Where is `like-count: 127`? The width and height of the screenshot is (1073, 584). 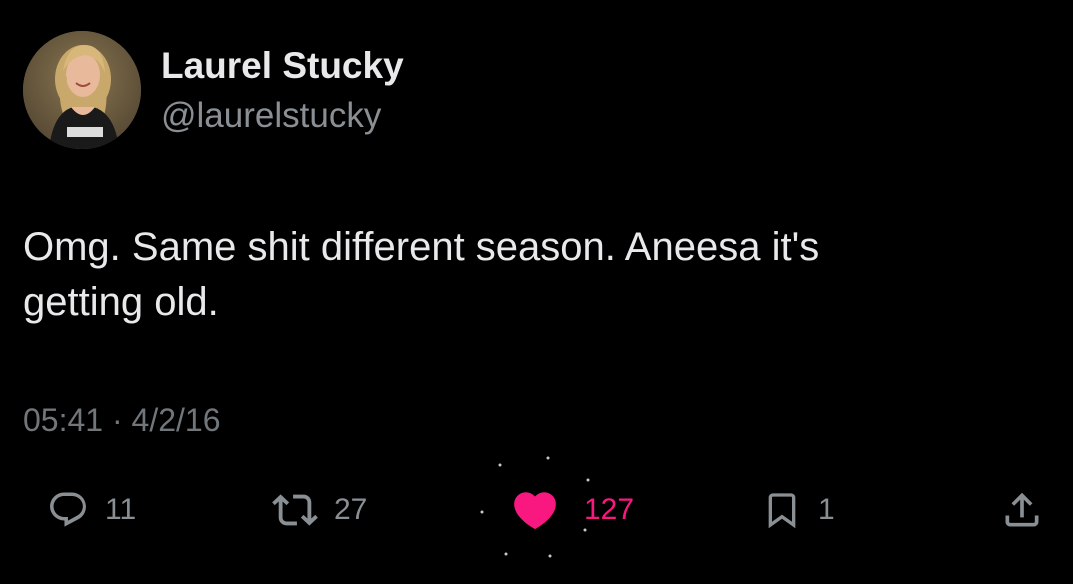
like-count: 127 is located at coordinates (609, 509).